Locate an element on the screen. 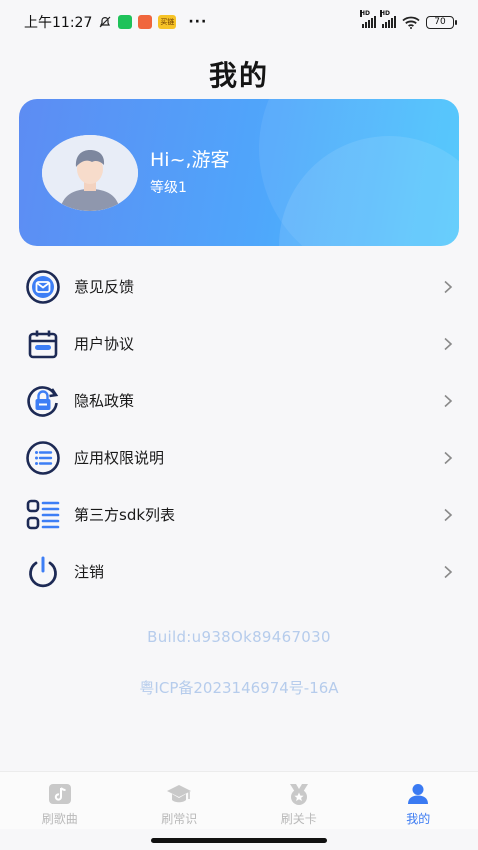 This screenshot has width=478, height=850. tab-levels: 刷关卡 is located at coordinates (299, 800).